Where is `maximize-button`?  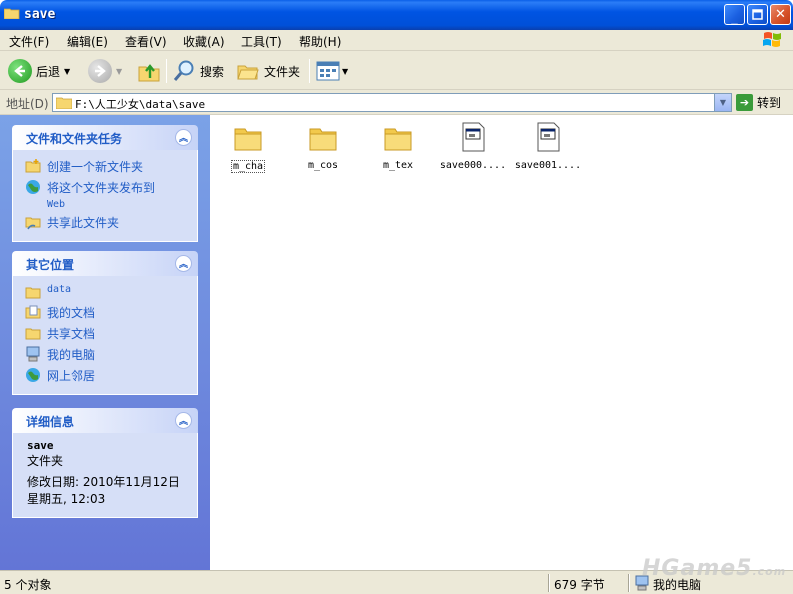 maximize-button is located at coordinates (757, 14).